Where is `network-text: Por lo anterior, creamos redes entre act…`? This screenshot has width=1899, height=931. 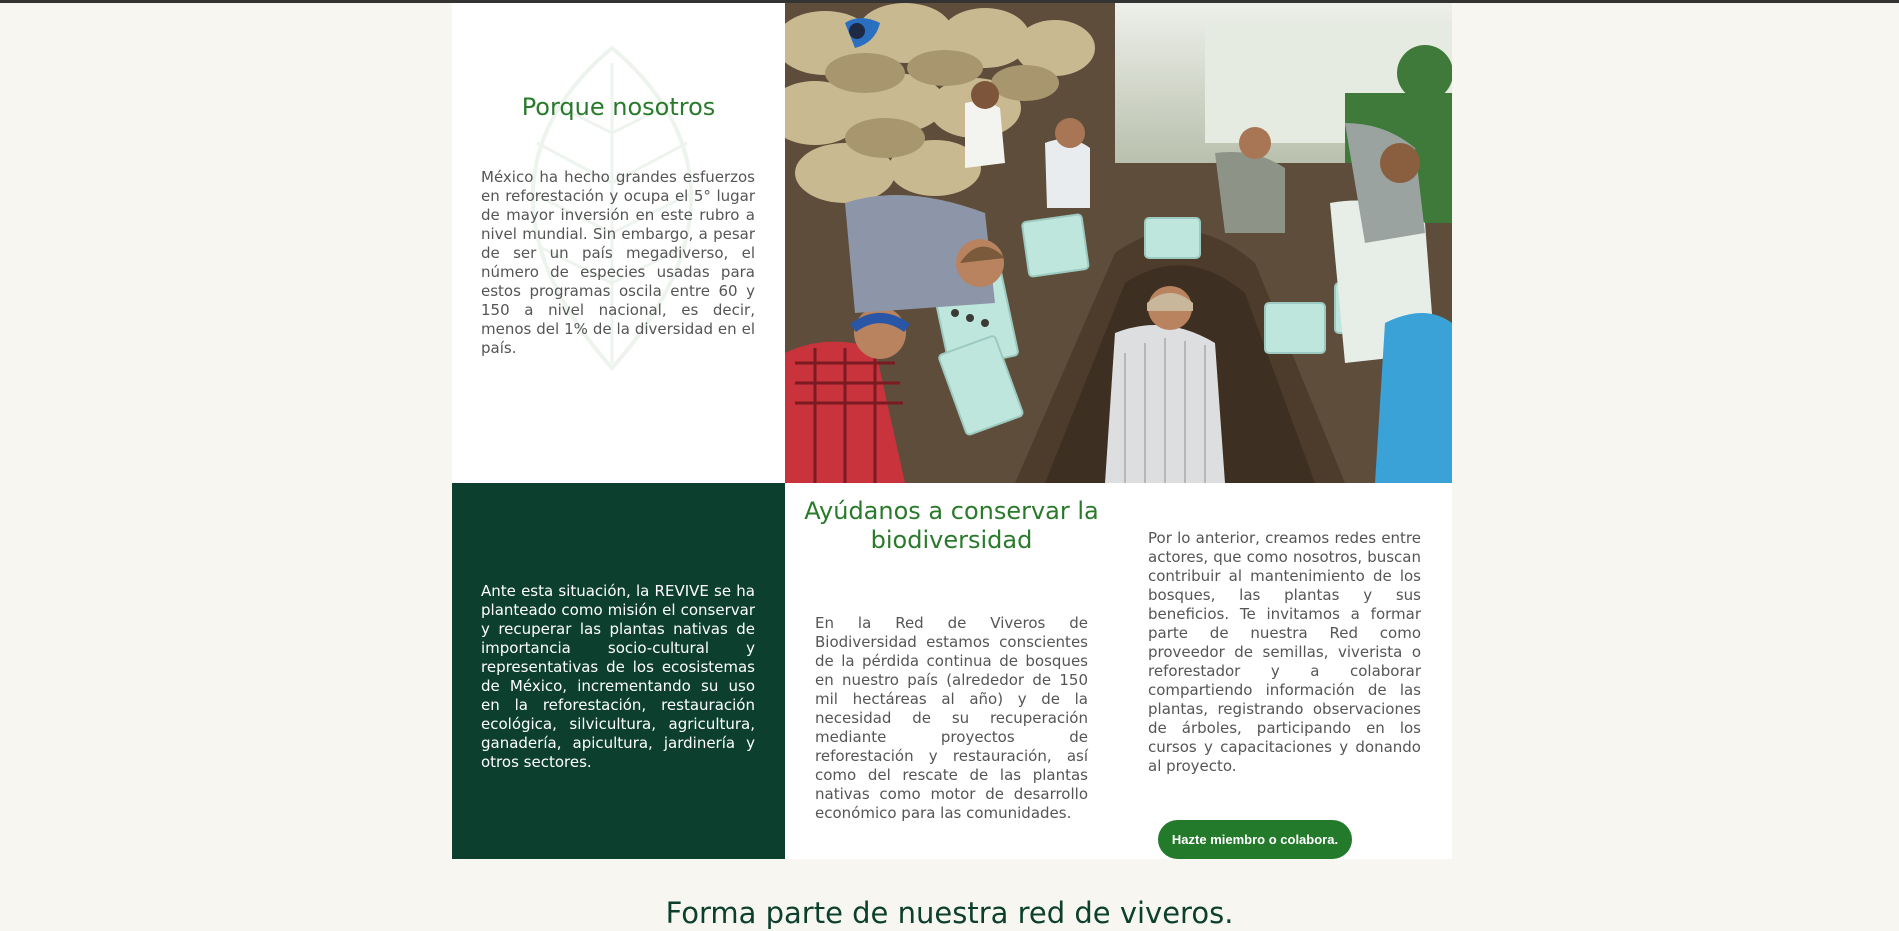
network-text: Por lo anterior, creamos redes entre act… is located at coordinates (1284, 652).